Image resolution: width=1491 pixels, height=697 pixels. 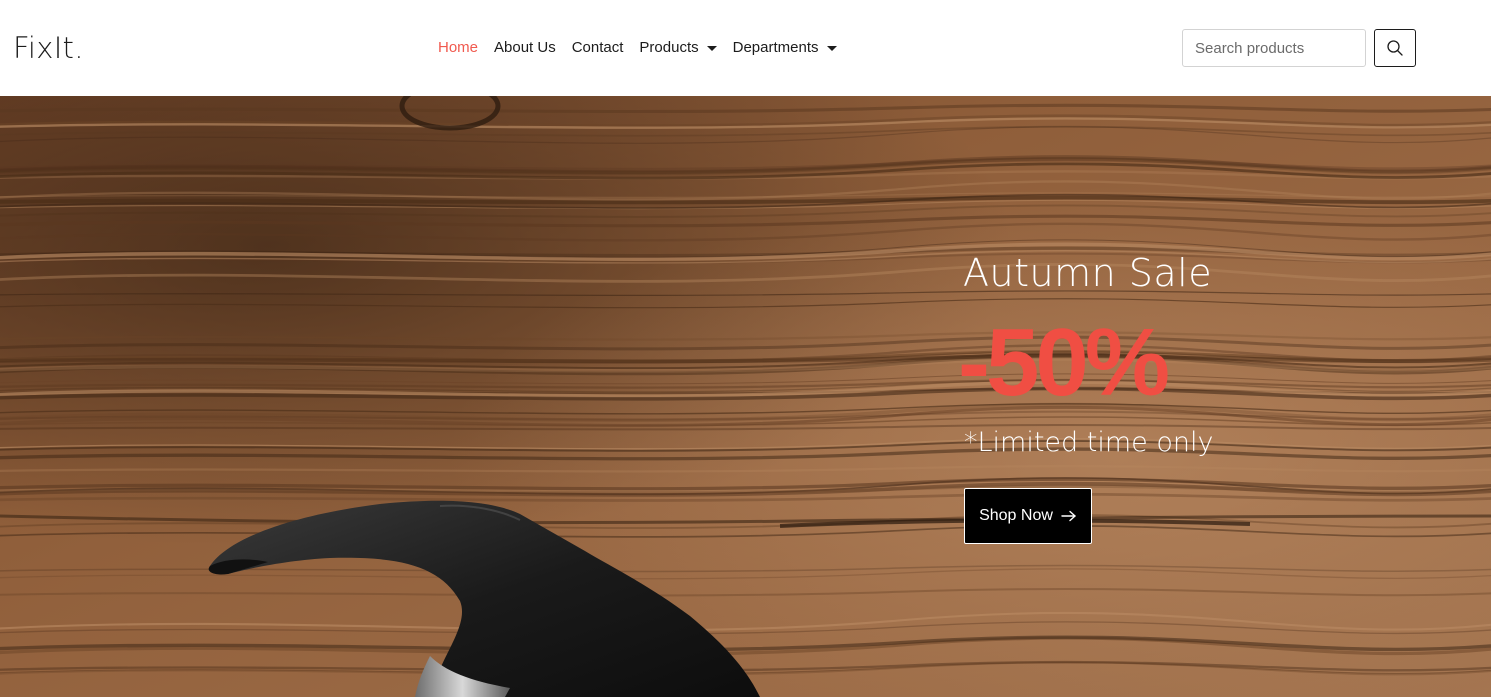 I want to click on hero-note: *Limited time only, so click(x=1089, y=442).